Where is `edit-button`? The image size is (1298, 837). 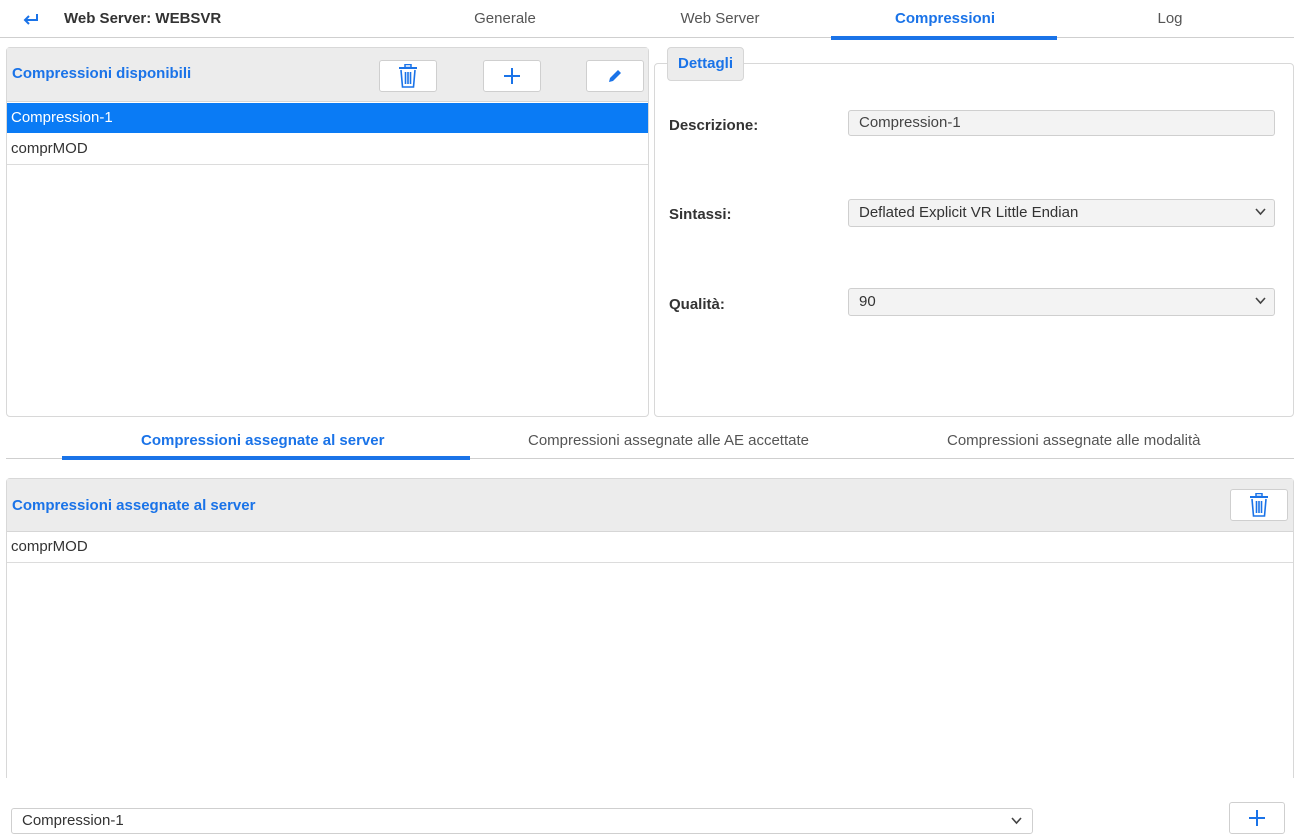
edit-button is located at coordinates (615, 76).